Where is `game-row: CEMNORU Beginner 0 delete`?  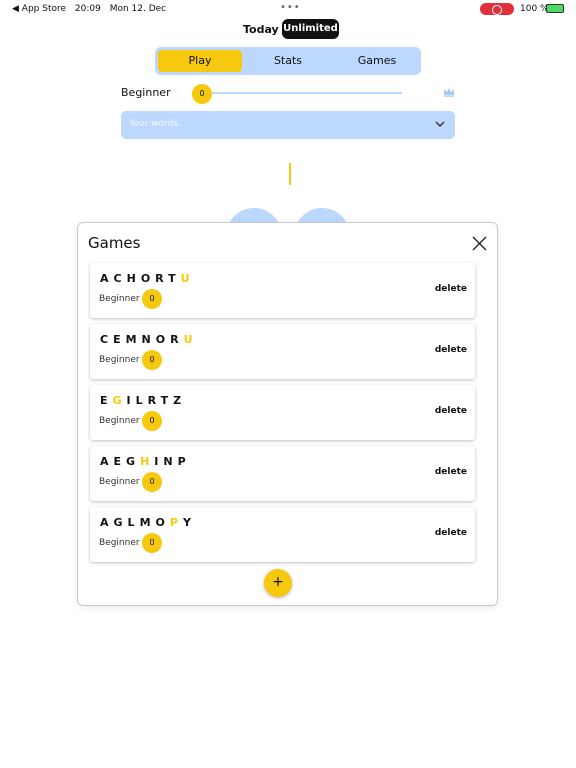 game-row: CEMNORU Beginner 0 delete is located at coordinates (282, 351).